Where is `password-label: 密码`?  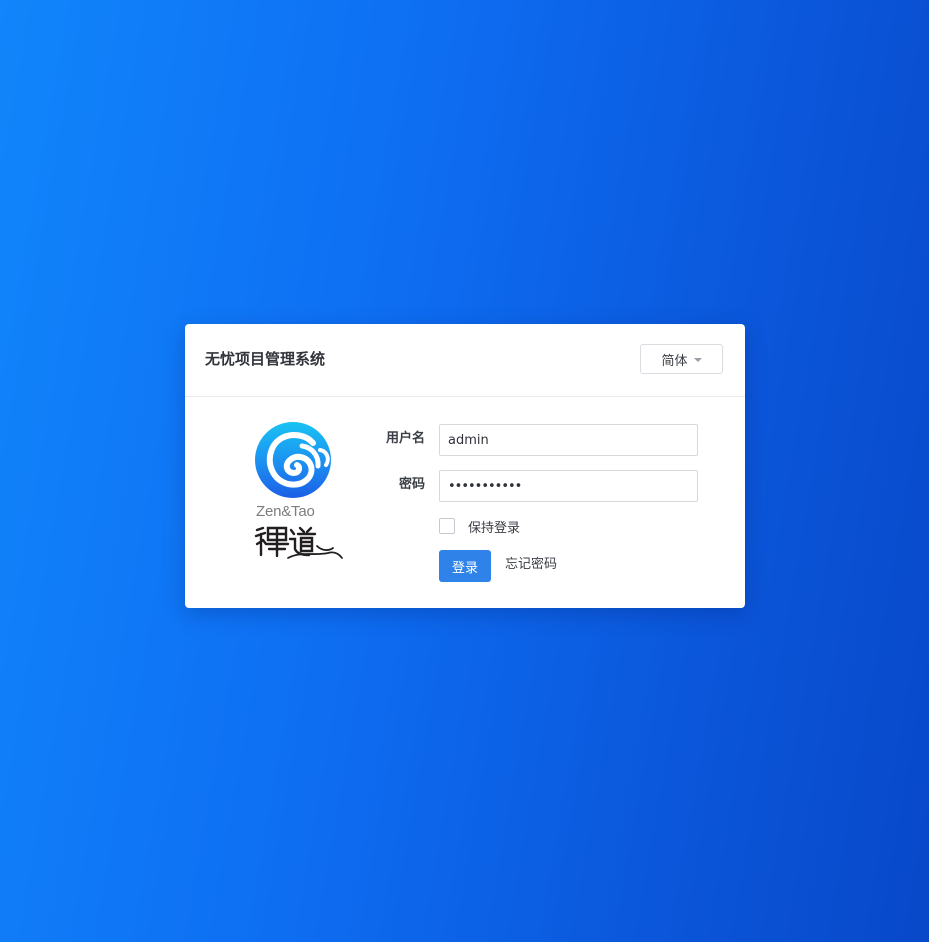 password-label: 密码 is located at coordinates (411, 484).